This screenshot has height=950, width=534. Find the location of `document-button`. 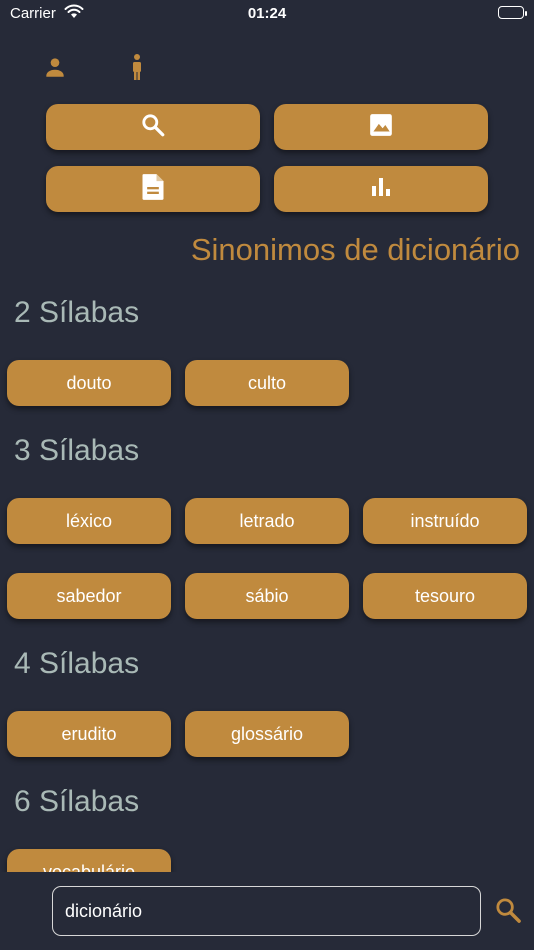

document-button is located at coordinates (153, 189).